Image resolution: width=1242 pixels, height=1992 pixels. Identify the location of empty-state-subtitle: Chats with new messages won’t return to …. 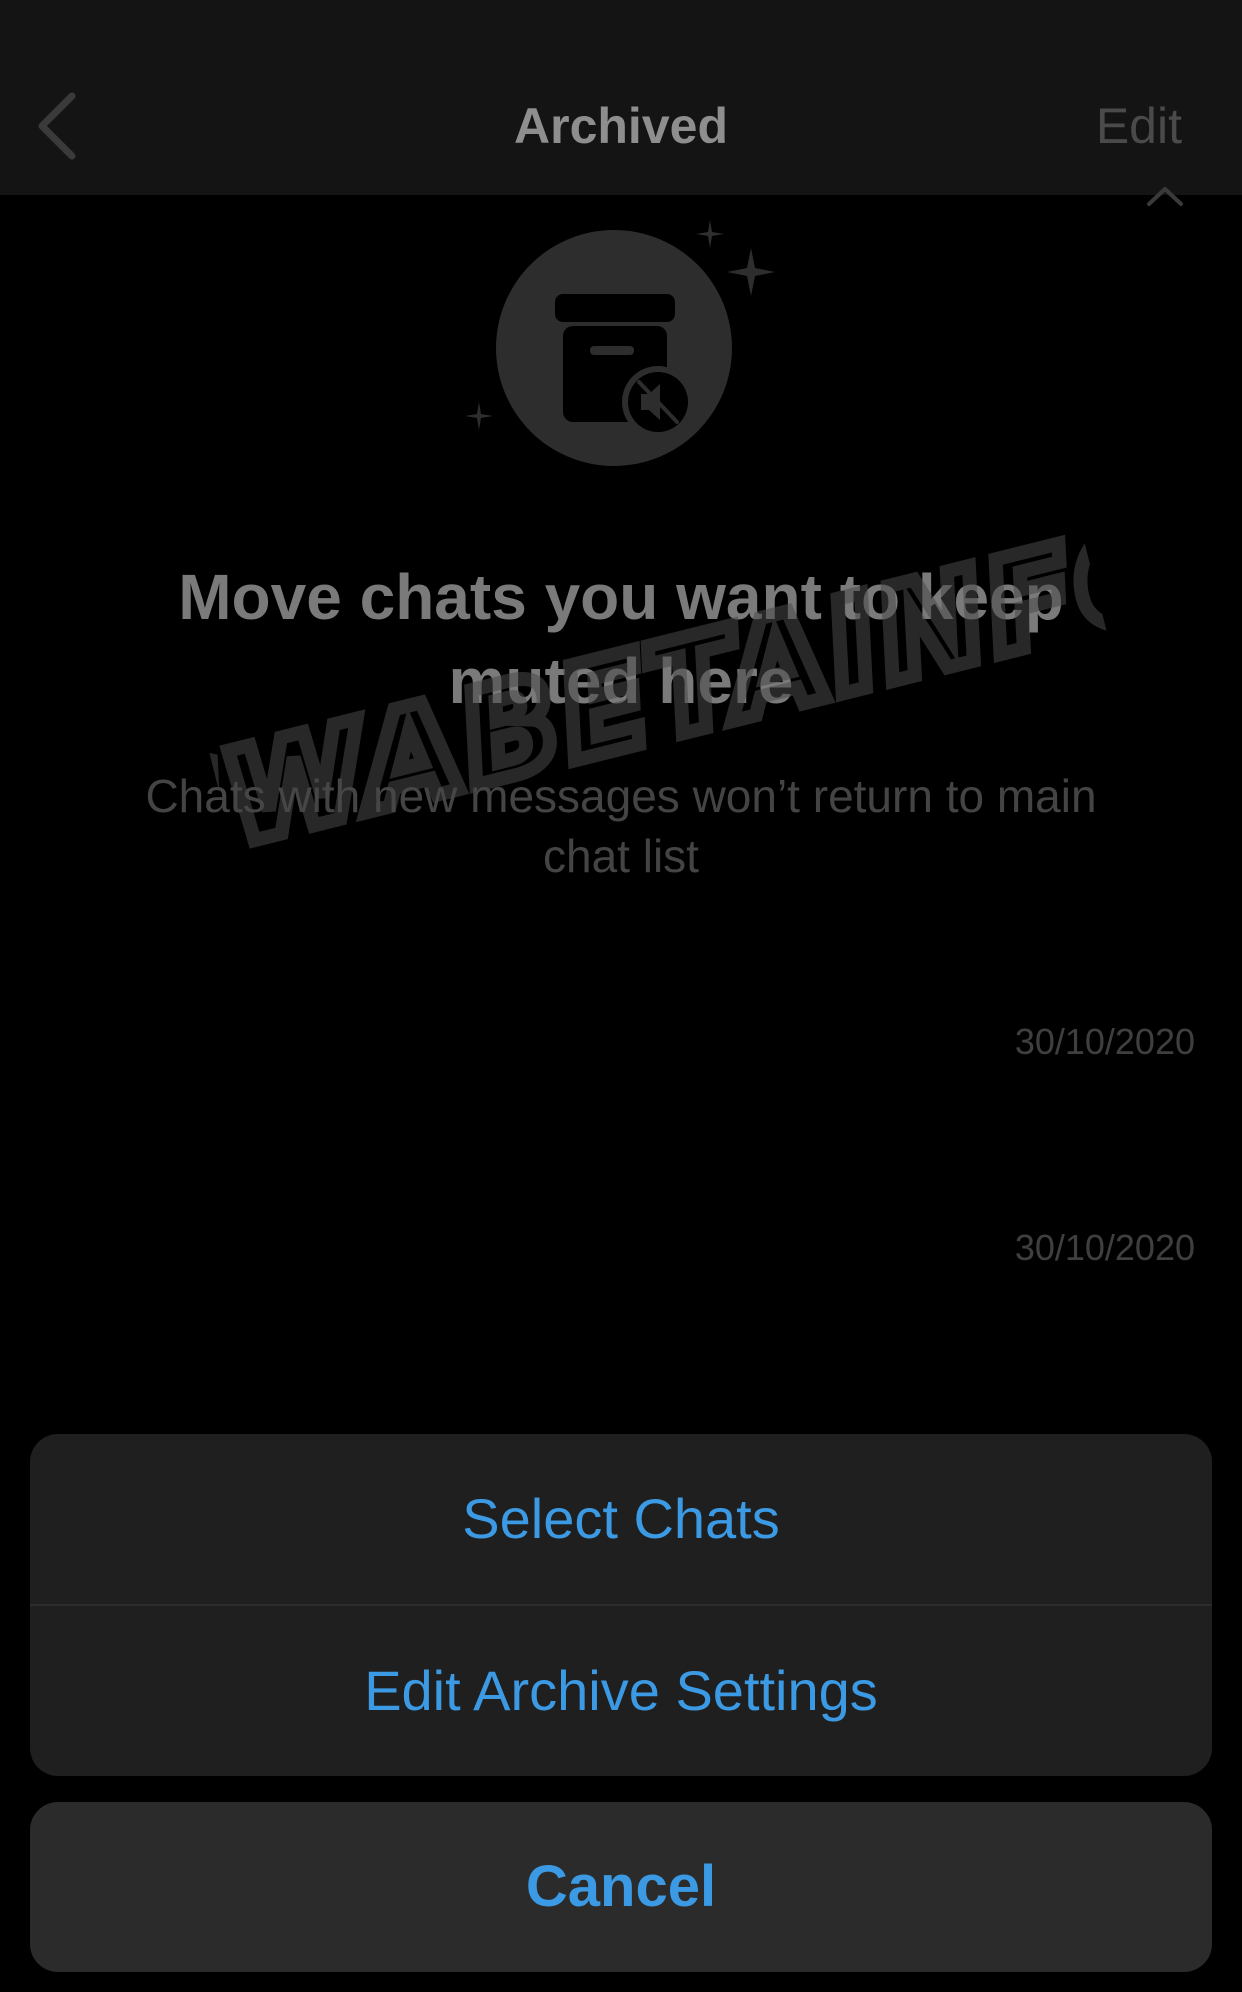
(621, 826).